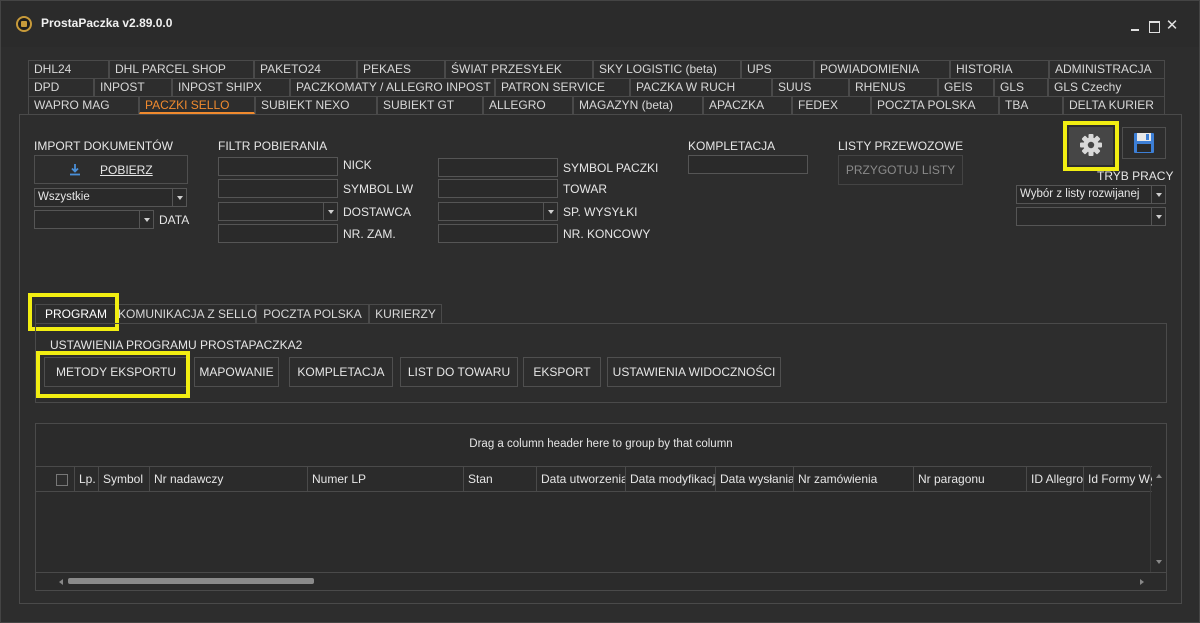 This screenshot has height=623, width=1200. What do you see at coordinates (459, 372) in the screenshot?
I see `list-do-towaru-button: LIST DO TOWARU` at bounding box center [459, 372].